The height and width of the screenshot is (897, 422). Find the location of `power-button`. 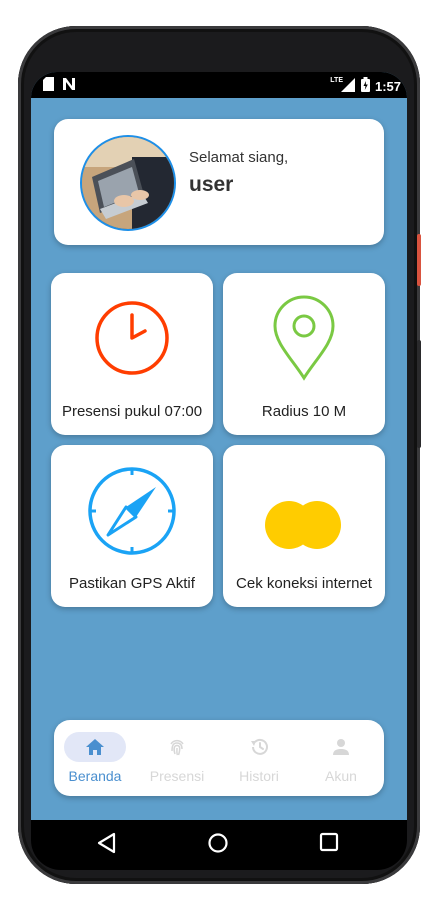

power-button is located at coordinates (419, 260).